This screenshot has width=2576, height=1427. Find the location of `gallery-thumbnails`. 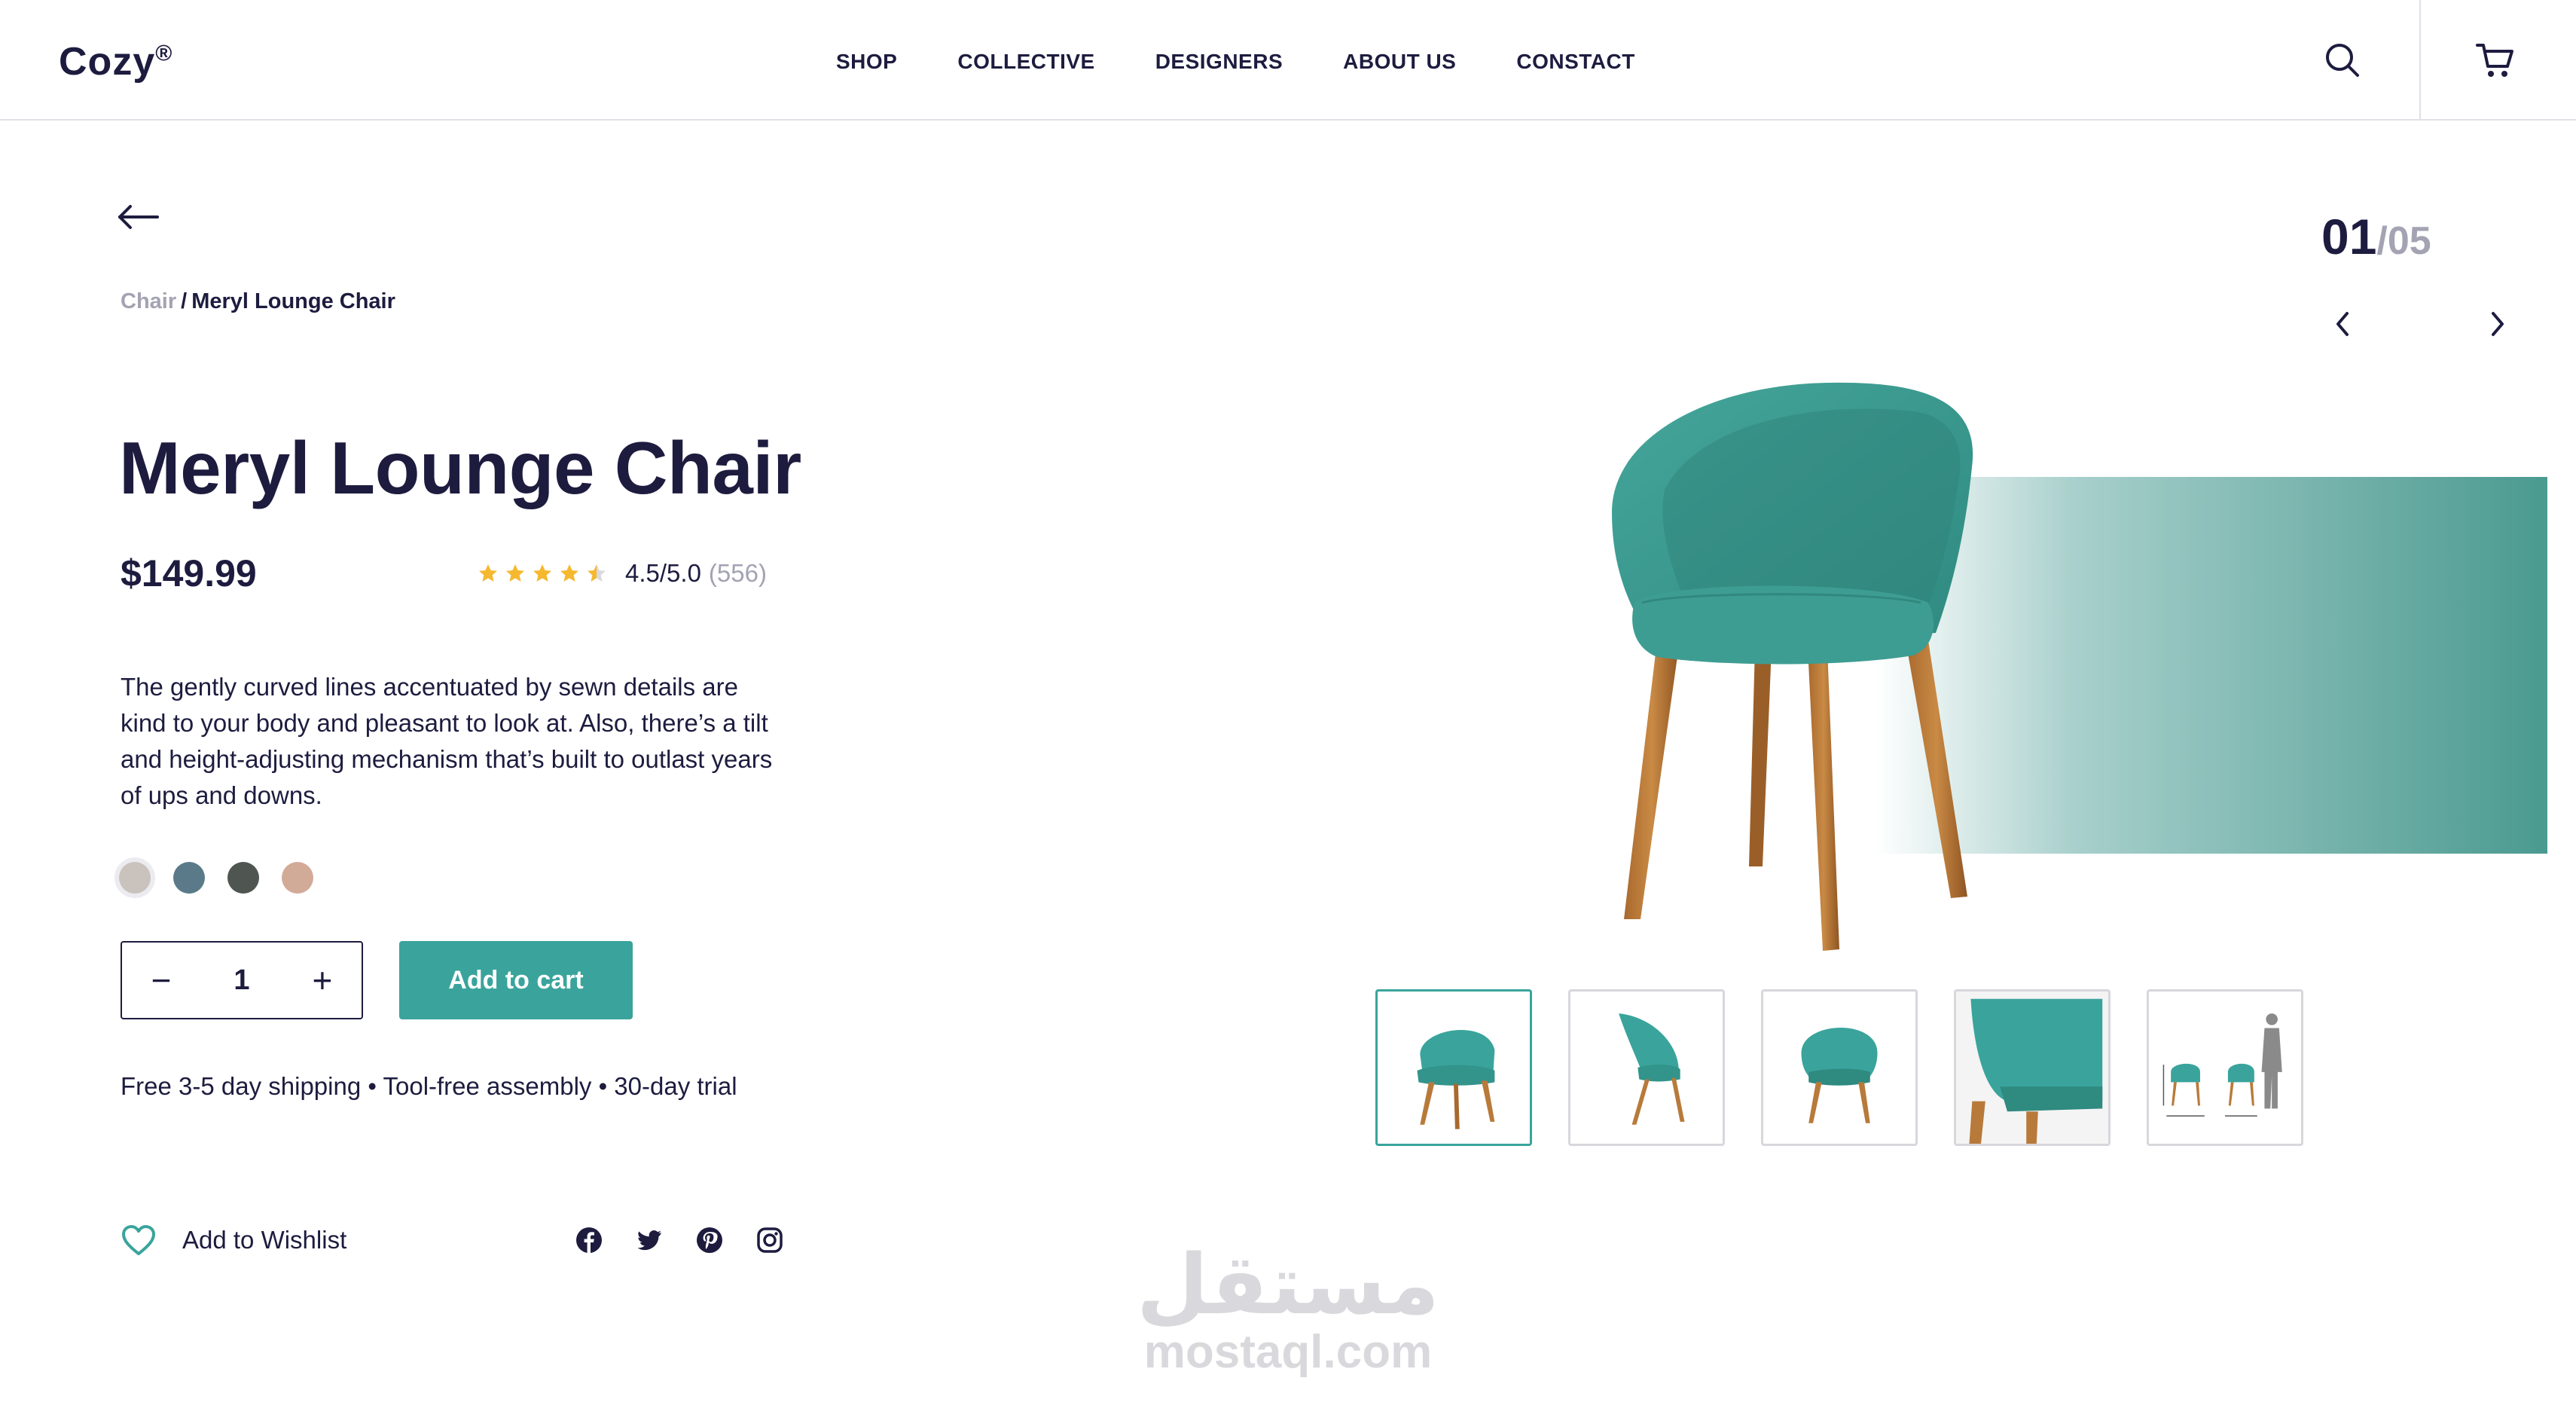

gallery-thumbnails is located at coordinates (1839, 1068).